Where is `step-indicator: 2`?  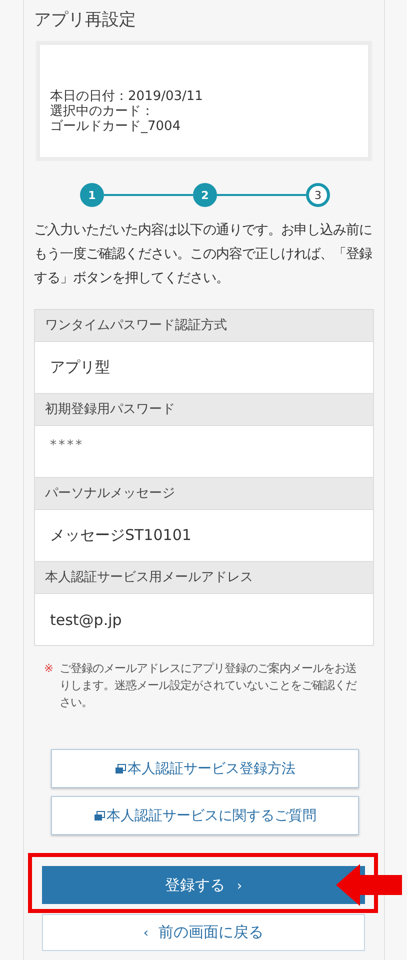
step-indicator: 2 is located at coordinates (205, 195).